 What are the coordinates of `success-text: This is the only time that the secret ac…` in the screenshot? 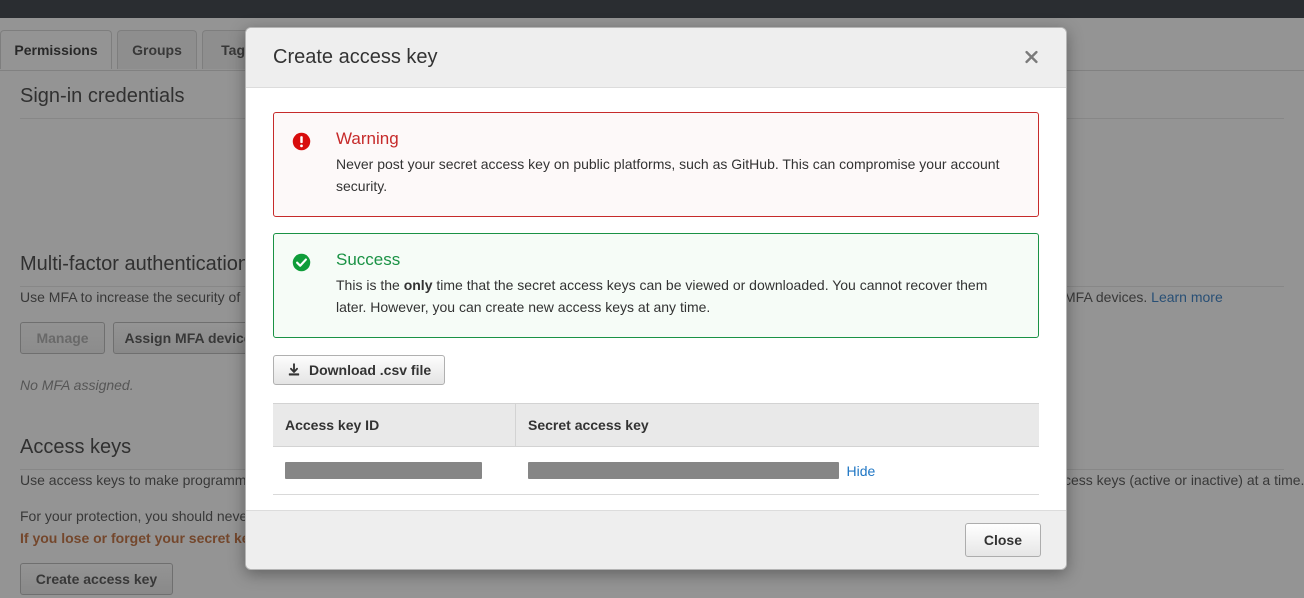 It's located at (678, 296).